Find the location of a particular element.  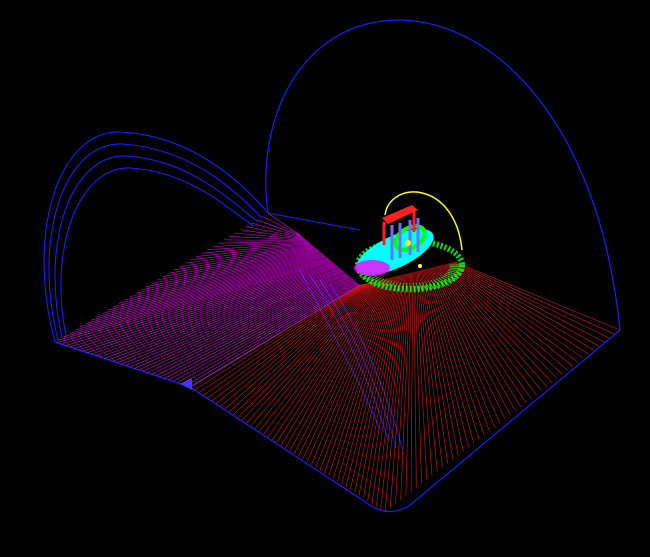

center-assembly is located at coordinates (409, 242).